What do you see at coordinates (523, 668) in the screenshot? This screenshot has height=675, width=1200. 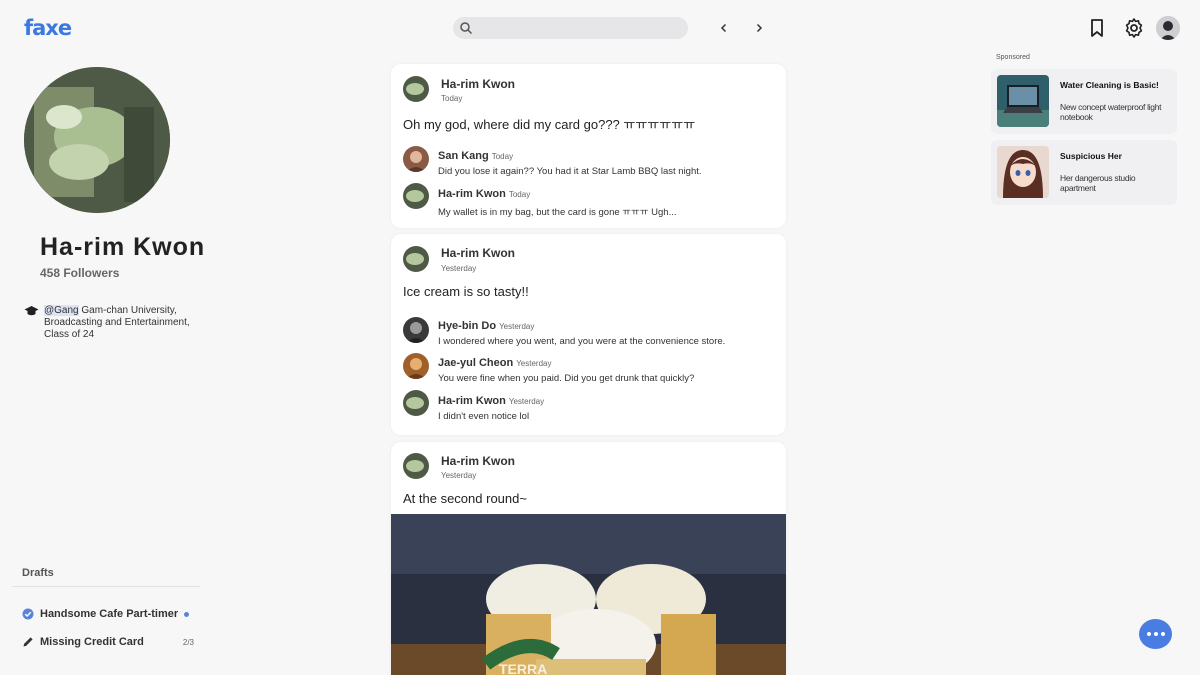 I see `photo-label: TERRA` at bounding box center [523, 668].